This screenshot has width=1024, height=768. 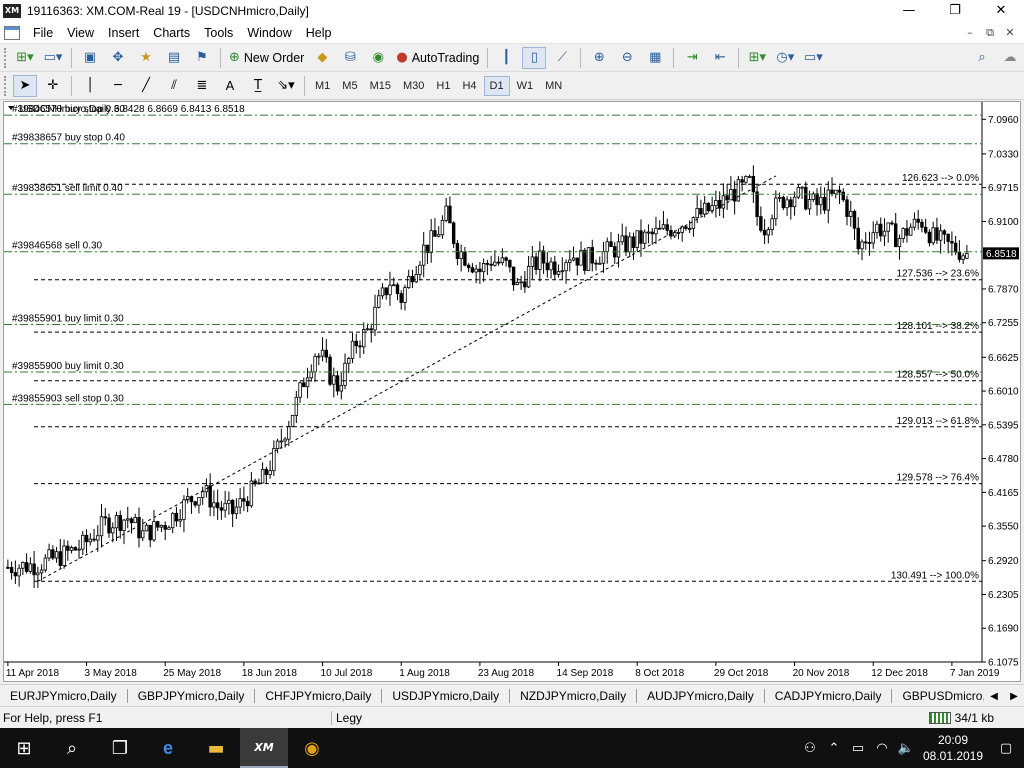 What do you see at coordinates (1003, 358) in the screenshot?
I see `y-tick-label: 6.6625` at bounding box center [1003, 358].